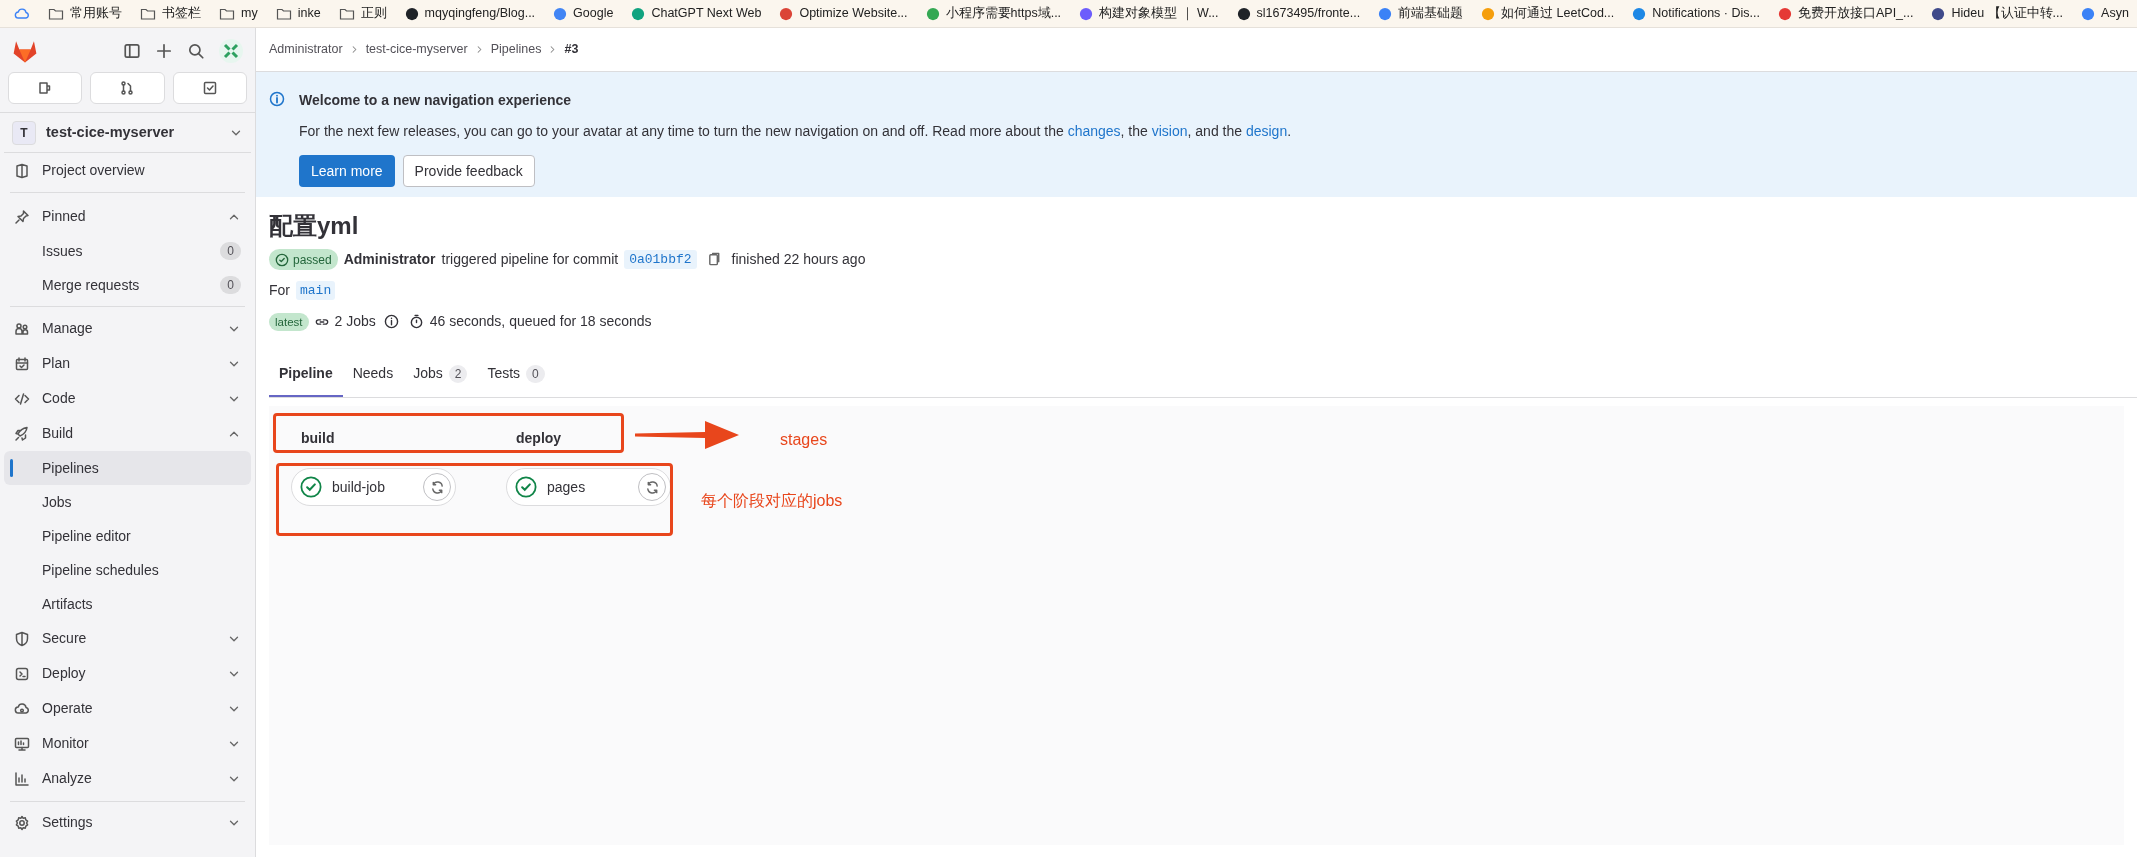  I want to click on breadcrumb-link: Administrator, so click(306, 49).